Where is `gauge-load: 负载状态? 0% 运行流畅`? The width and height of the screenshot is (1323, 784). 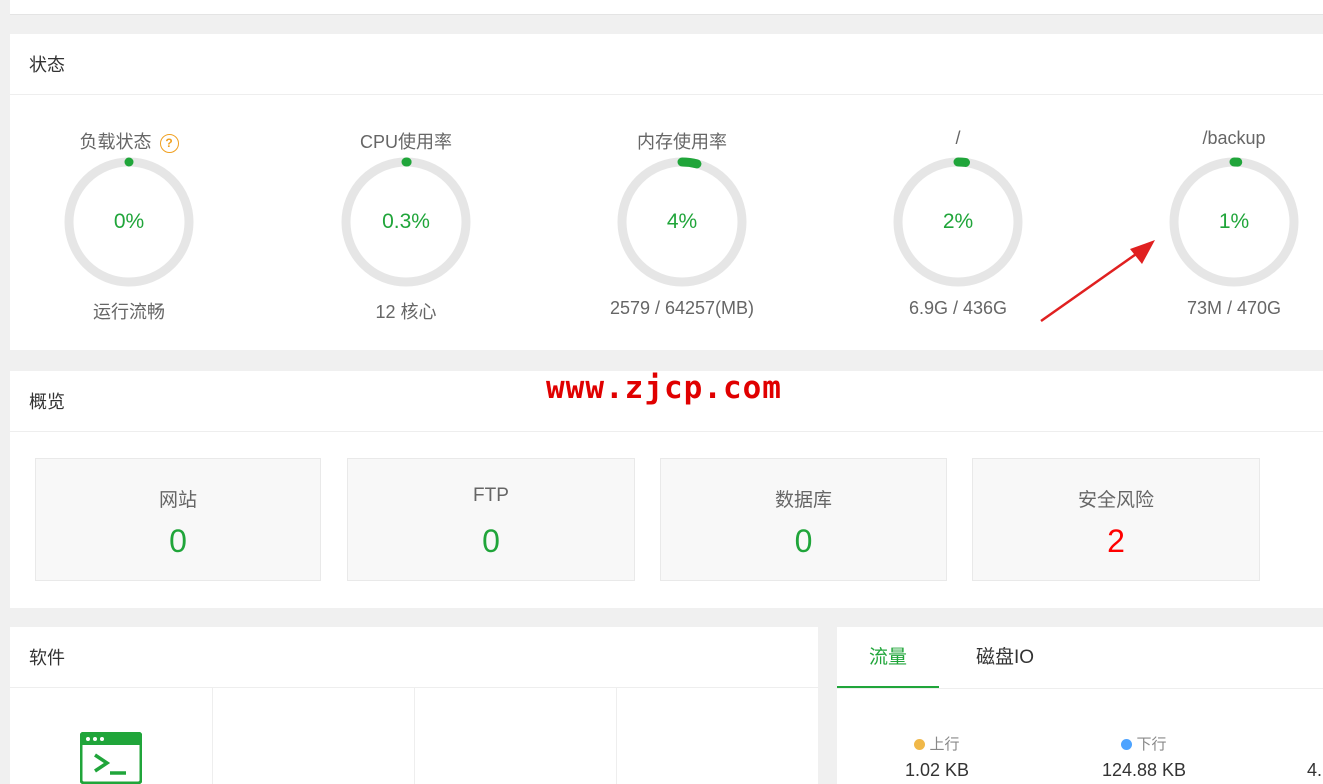 gauge-load: 负载状态? 0% 运行流畅 is located at coordinates (129, 228).